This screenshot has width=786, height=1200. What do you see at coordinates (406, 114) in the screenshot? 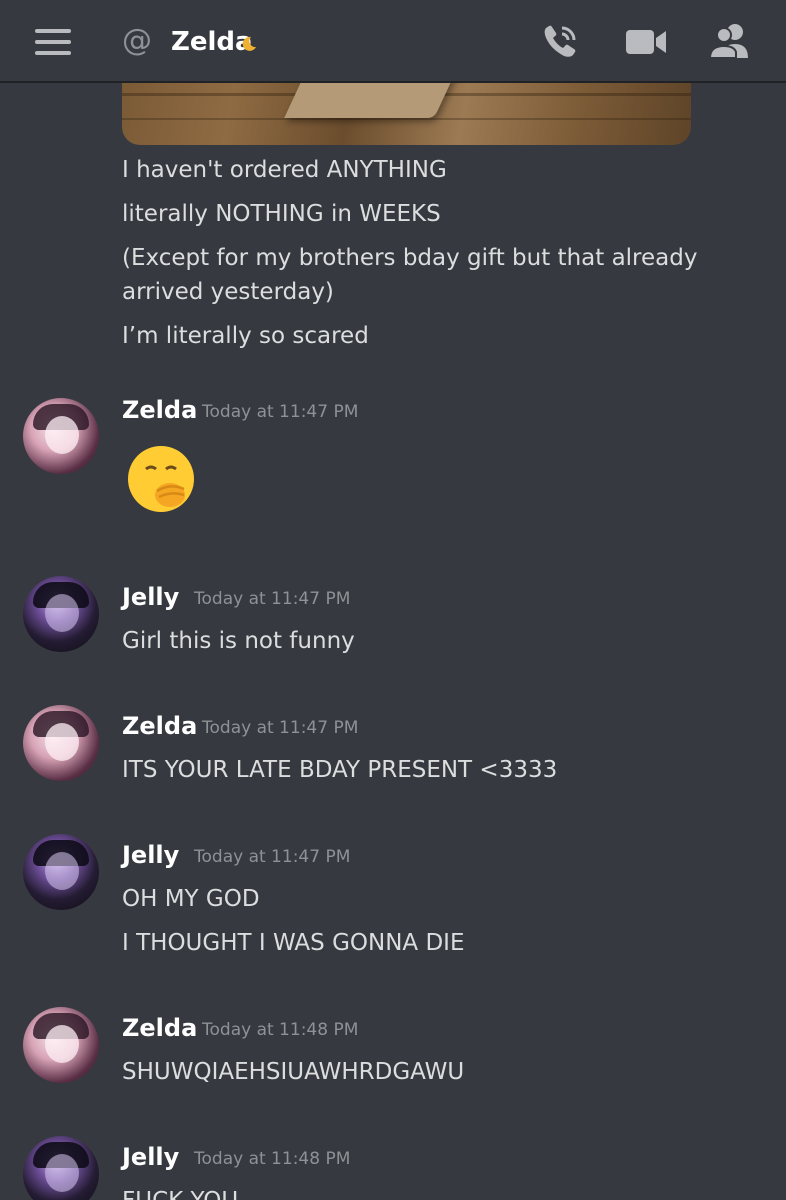
I see `image-attachment` at bounding box center [406, 114].